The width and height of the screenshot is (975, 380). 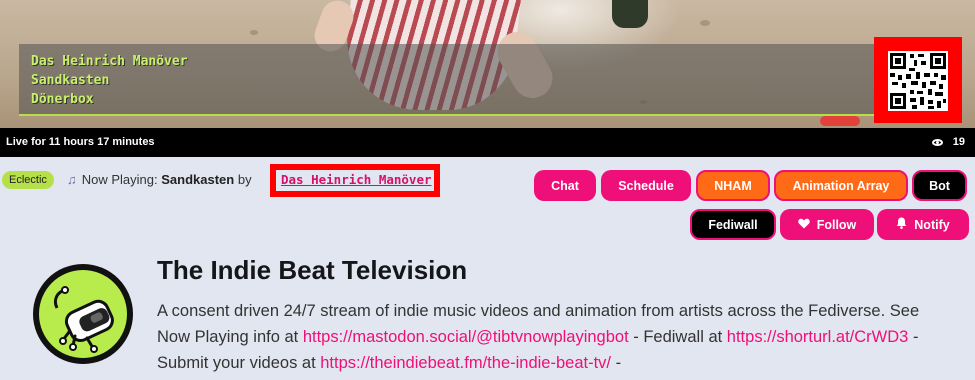 I want to click on fediwall-button: Fediwall, so click(x=733, y=224).